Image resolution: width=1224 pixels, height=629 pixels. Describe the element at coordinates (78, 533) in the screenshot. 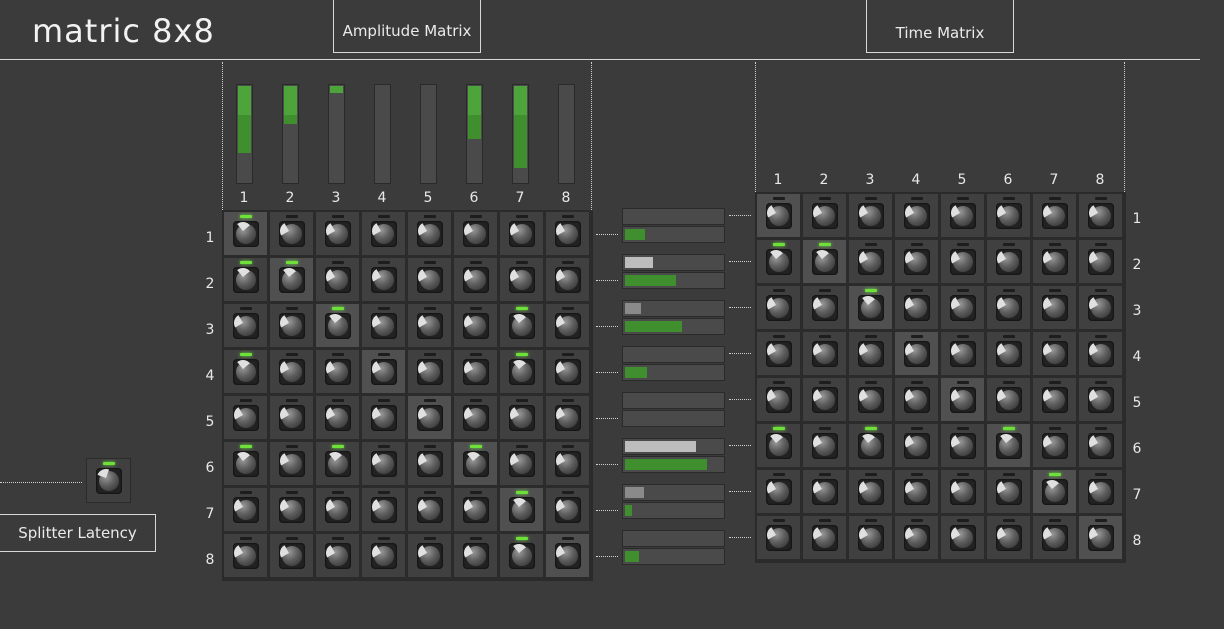

I see `splitter-latency-button: Splitter Latency` at that location.